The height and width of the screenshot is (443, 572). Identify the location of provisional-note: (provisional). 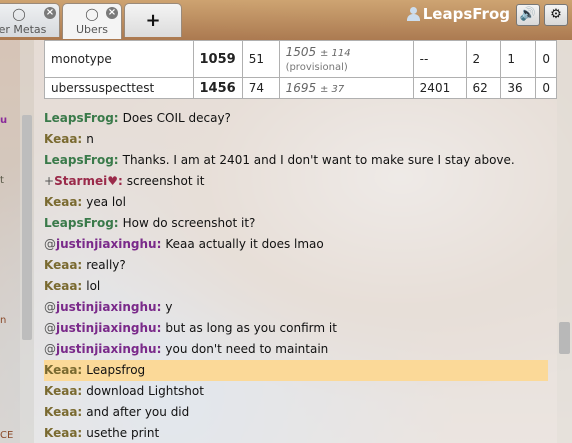
(316, 67).